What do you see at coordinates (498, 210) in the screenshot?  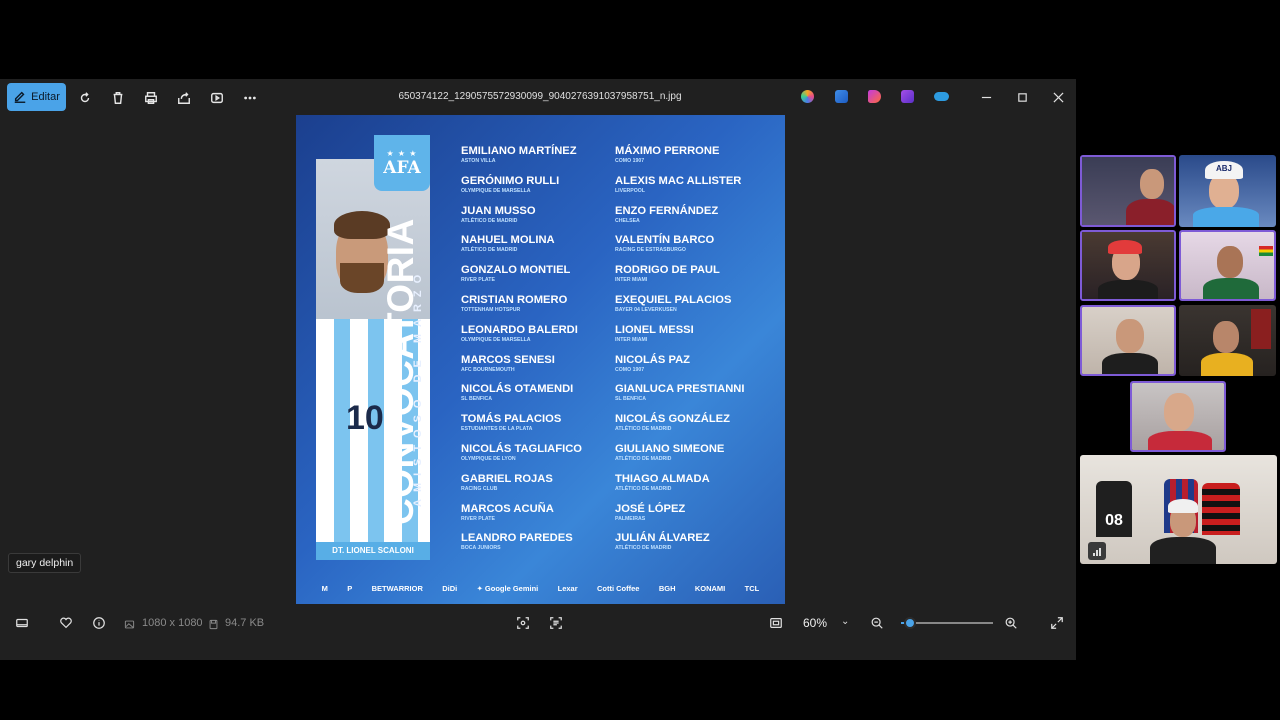 I see `player-name: JUAN MUSSO` at bounding box center [498, 210].